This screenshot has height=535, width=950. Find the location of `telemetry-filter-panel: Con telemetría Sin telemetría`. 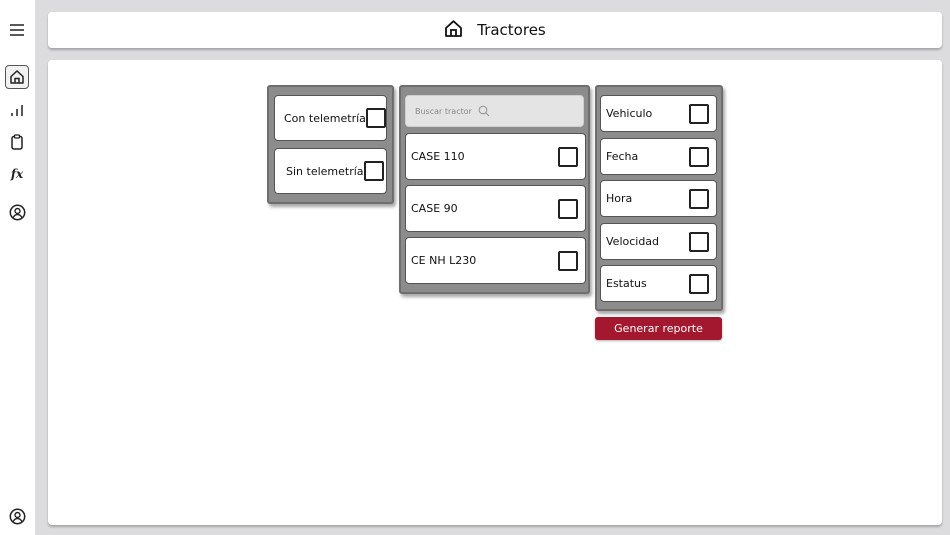

telemetry-filter-panel: Con telemetría Sin telemetría is located at coordinates (330, 144).